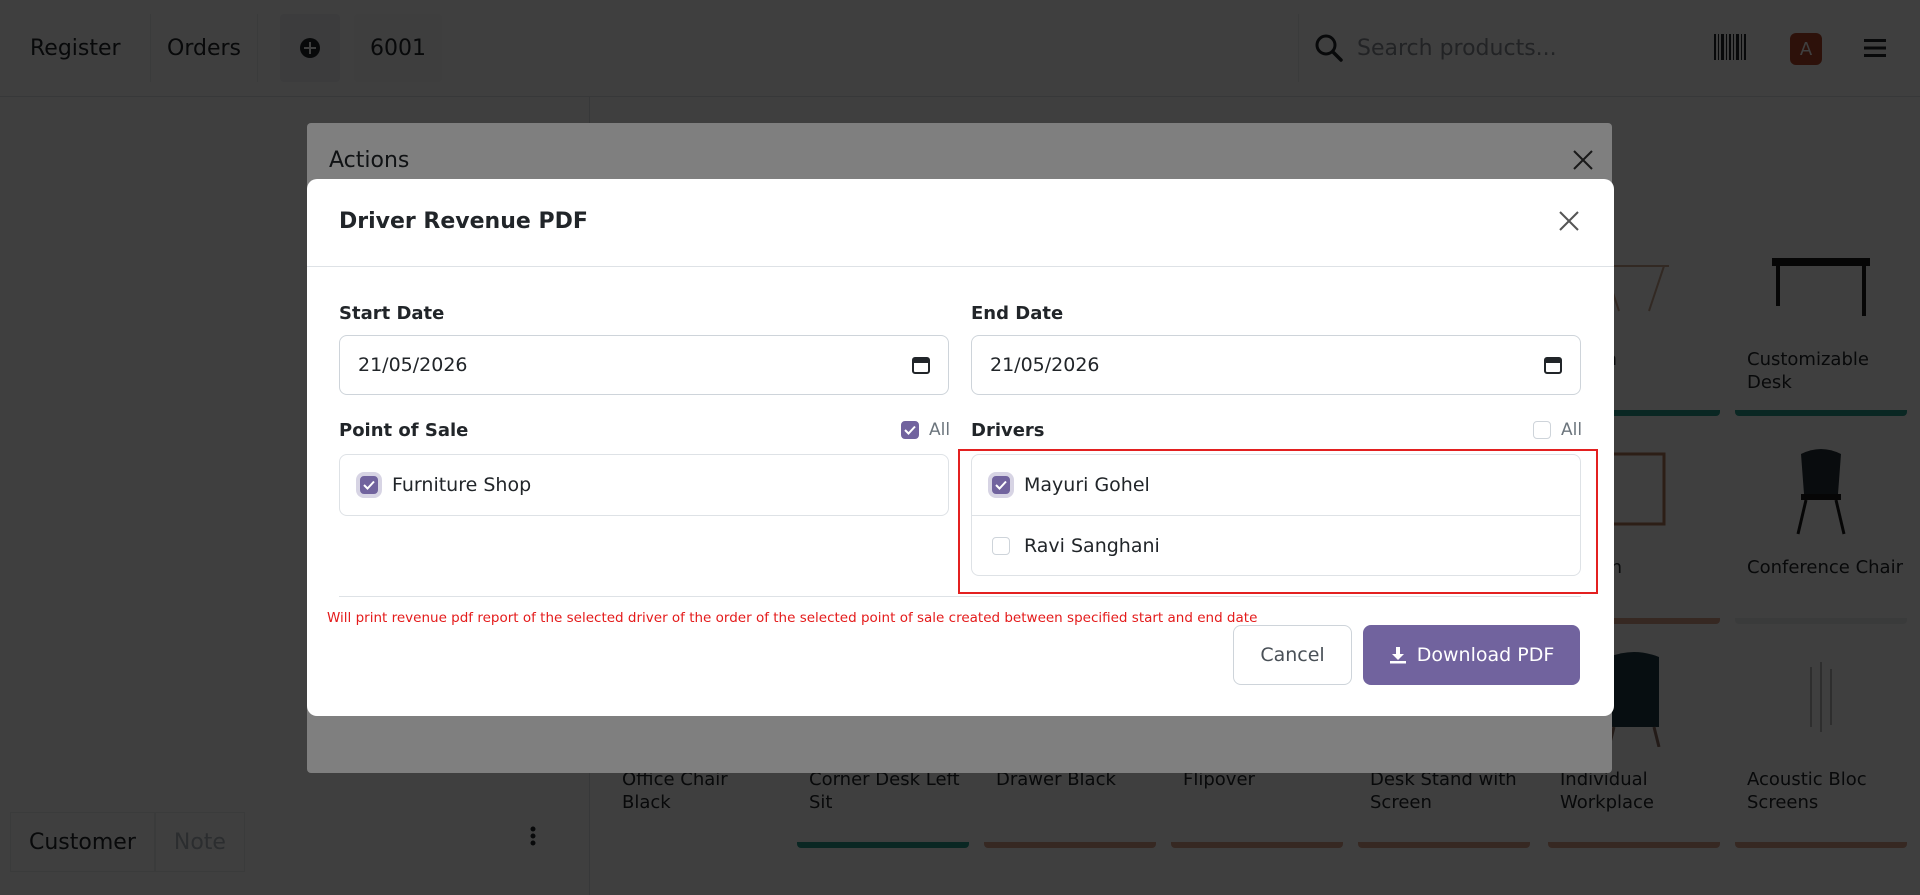 The image size is (1920, 895). Describe the element at coordinates (413, 365) in the screenshot. I see `start-date-value: 21/05/2026` at that location.